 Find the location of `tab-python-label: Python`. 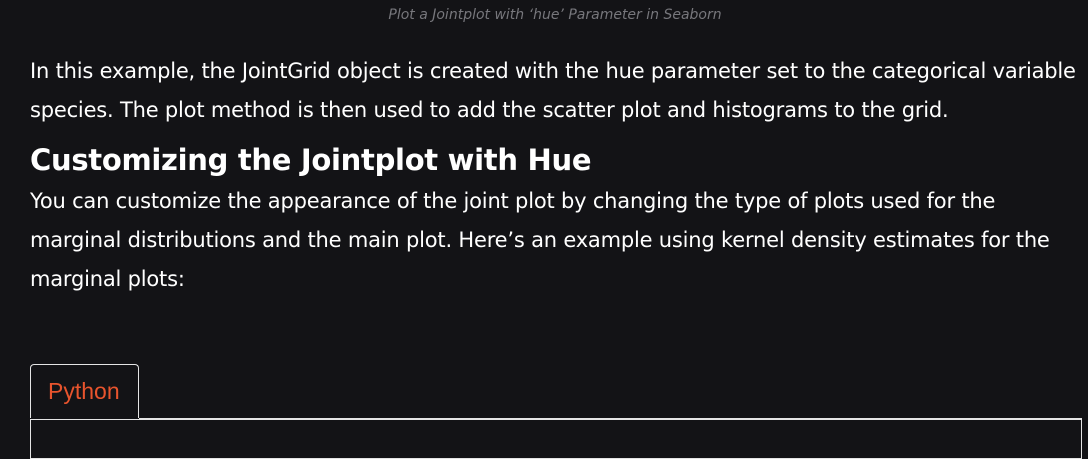

tab-python-label: Python is located at coordinates (84, 391).